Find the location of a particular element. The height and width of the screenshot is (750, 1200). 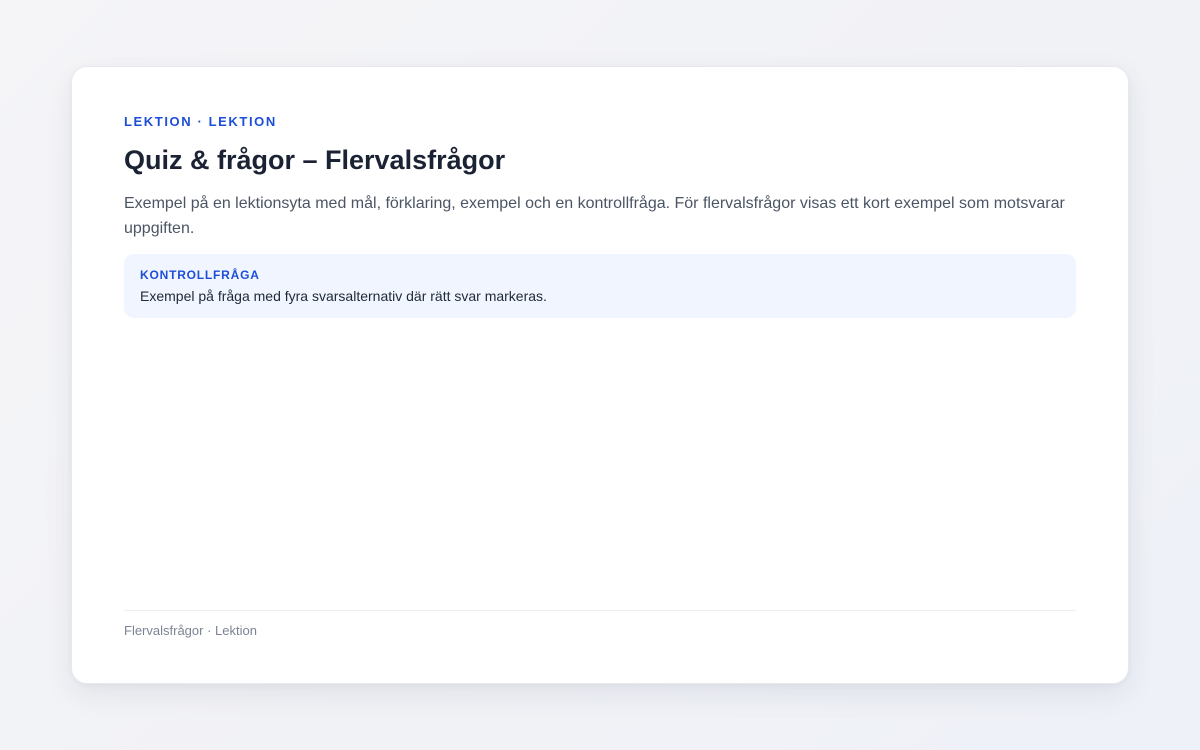

footer-divider is located at coordinates (600, 610).